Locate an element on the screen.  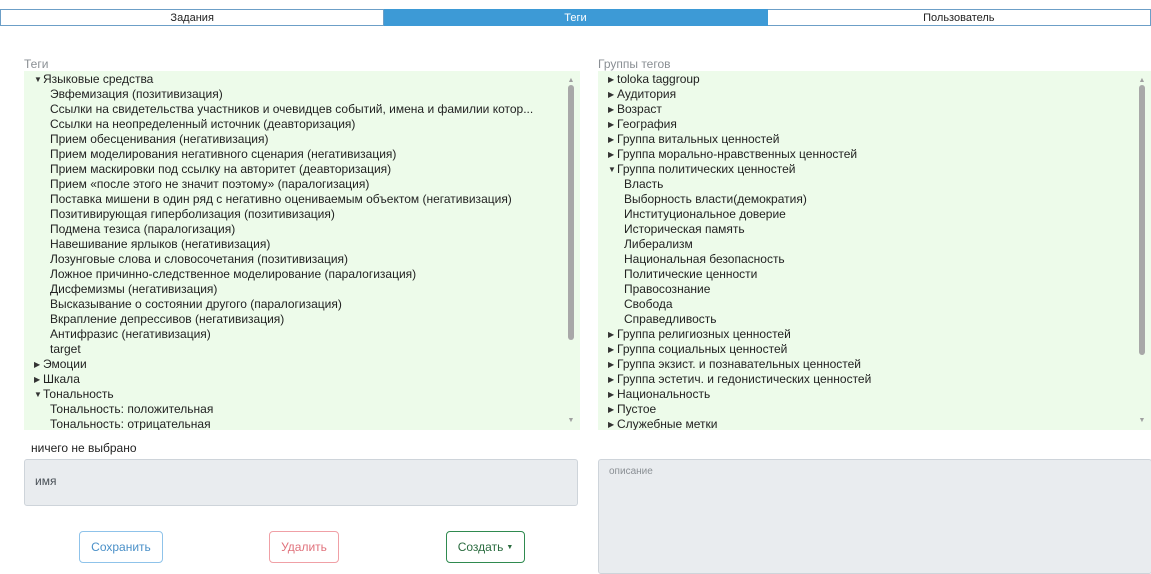
delete-button: Удалить is located at coordinates (304, 547).